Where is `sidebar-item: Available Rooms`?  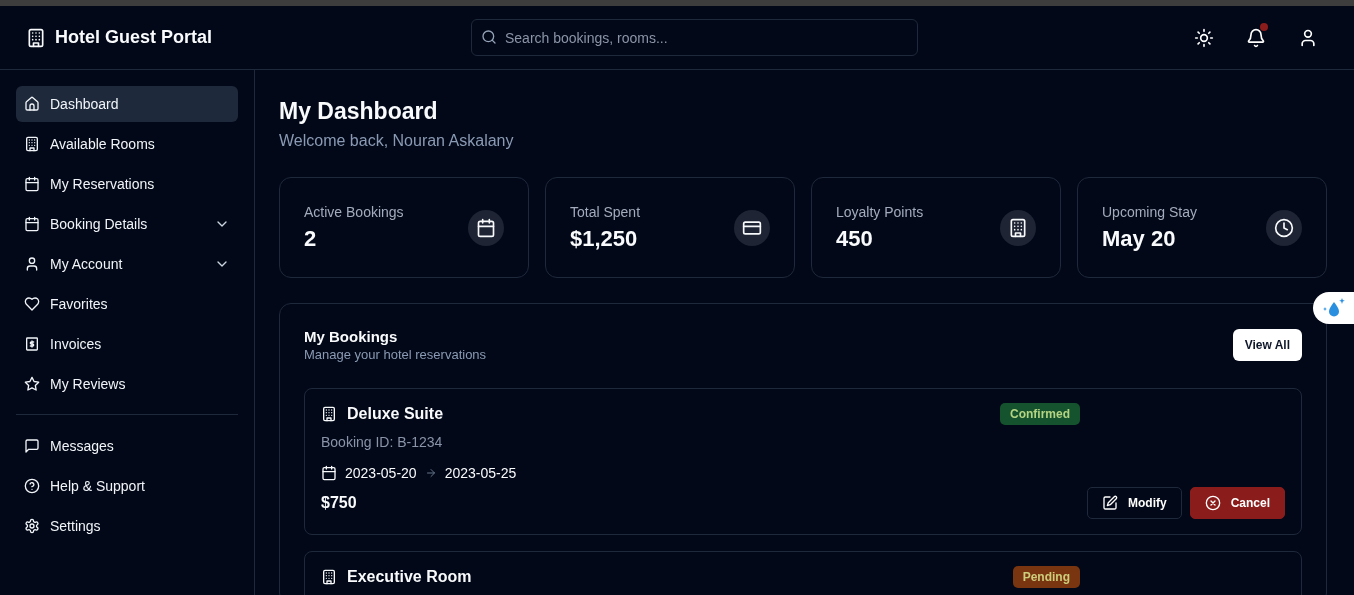 sidebar-item: Available Rooms is located at coordinates (127, 144).